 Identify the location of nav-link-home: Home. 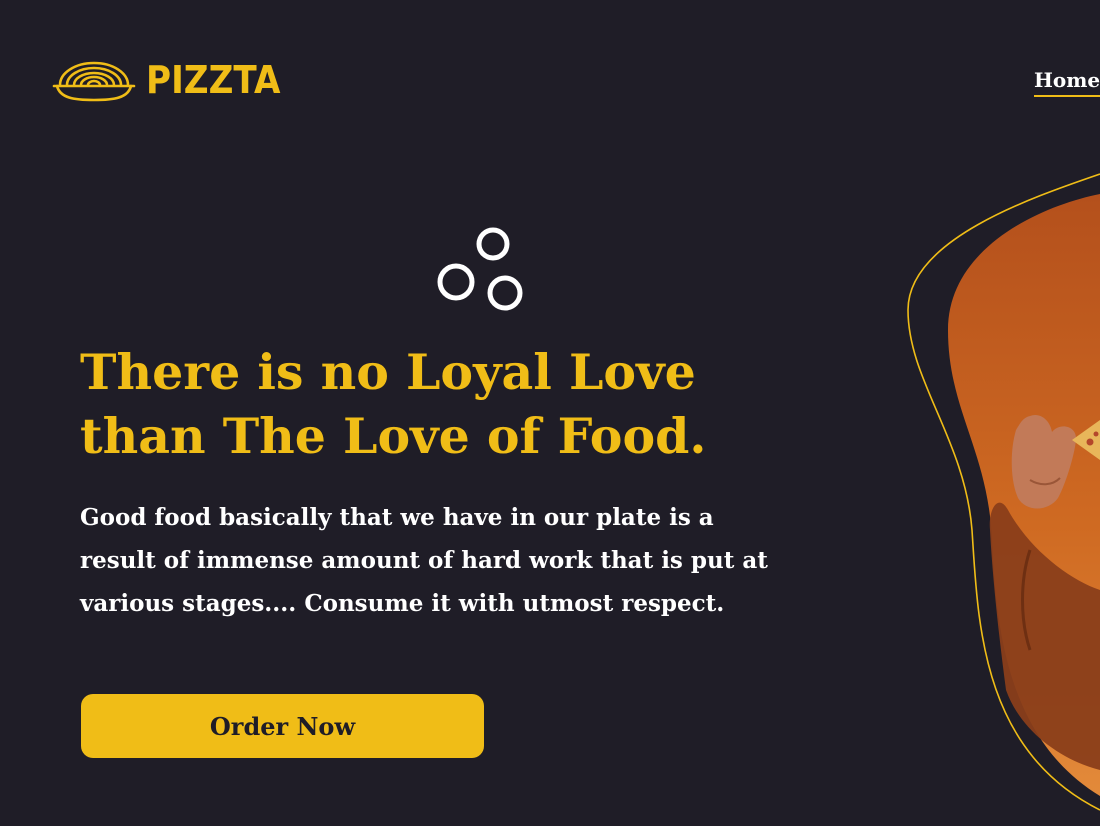
(1067, 82).